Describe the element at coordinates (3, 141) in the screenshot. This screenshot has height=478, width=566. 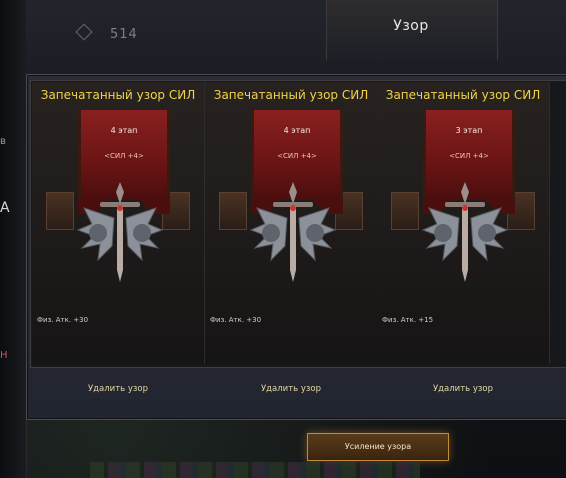
I see `hud-glyph: в` at that location.